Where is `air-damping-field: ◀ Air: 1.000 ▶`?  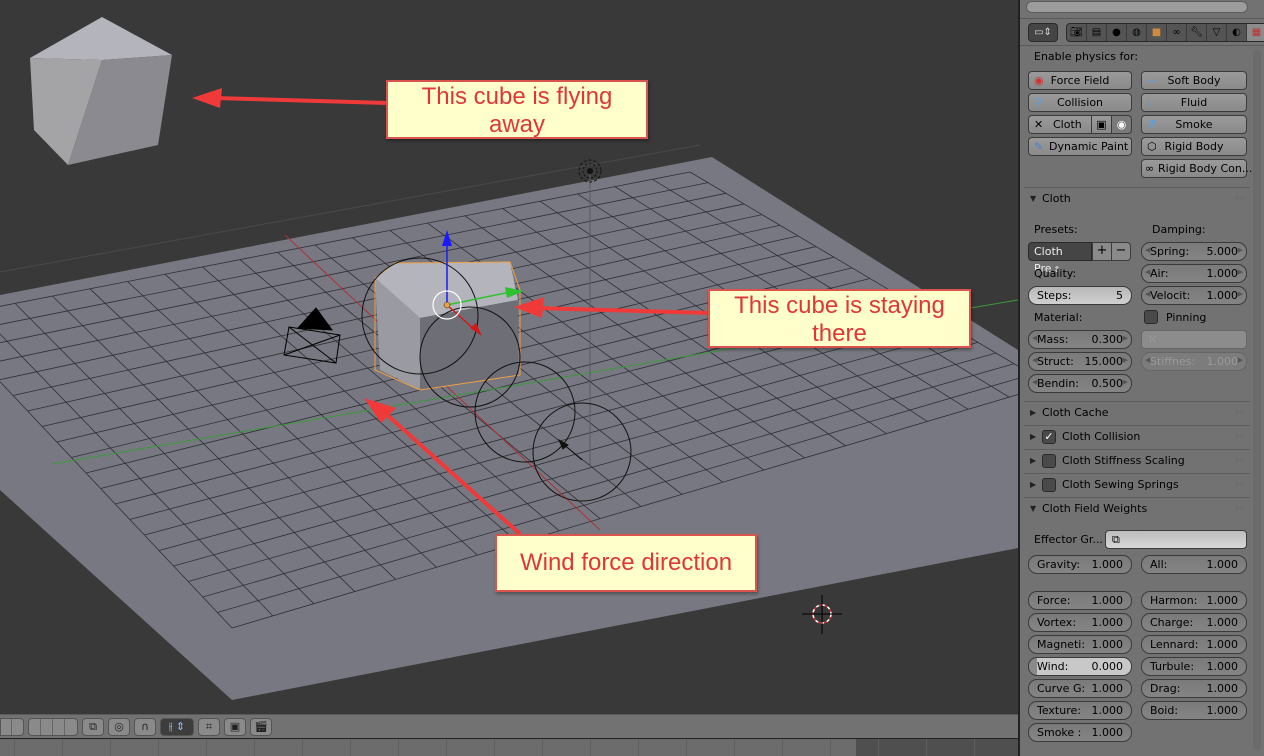
air-damping-field: ◀ Air: 1.000 ▶ is located at coordinates (1194, 273).